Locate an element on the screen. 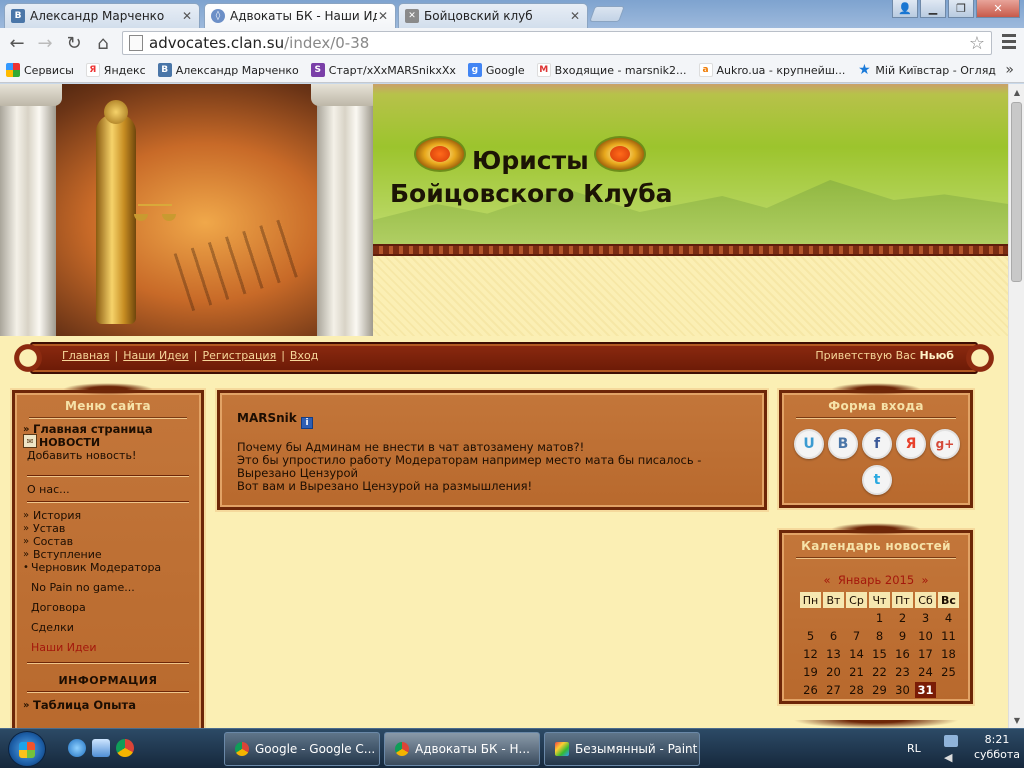  menu-item-roster: » Состав is located at coordinates (108, 541).